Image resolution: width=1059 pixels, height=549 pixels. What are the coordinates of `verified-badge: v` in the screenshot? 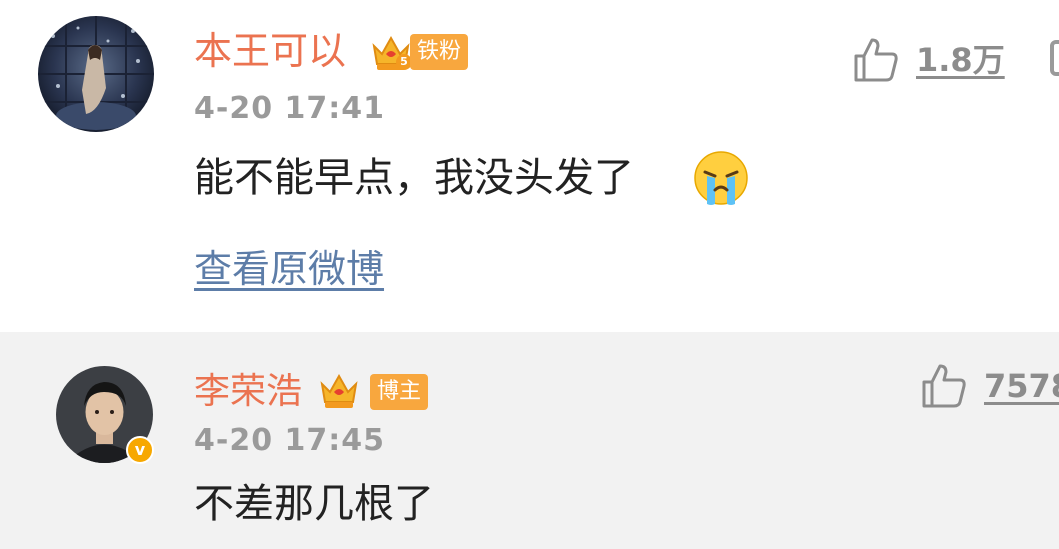 It's located at (140, 450).